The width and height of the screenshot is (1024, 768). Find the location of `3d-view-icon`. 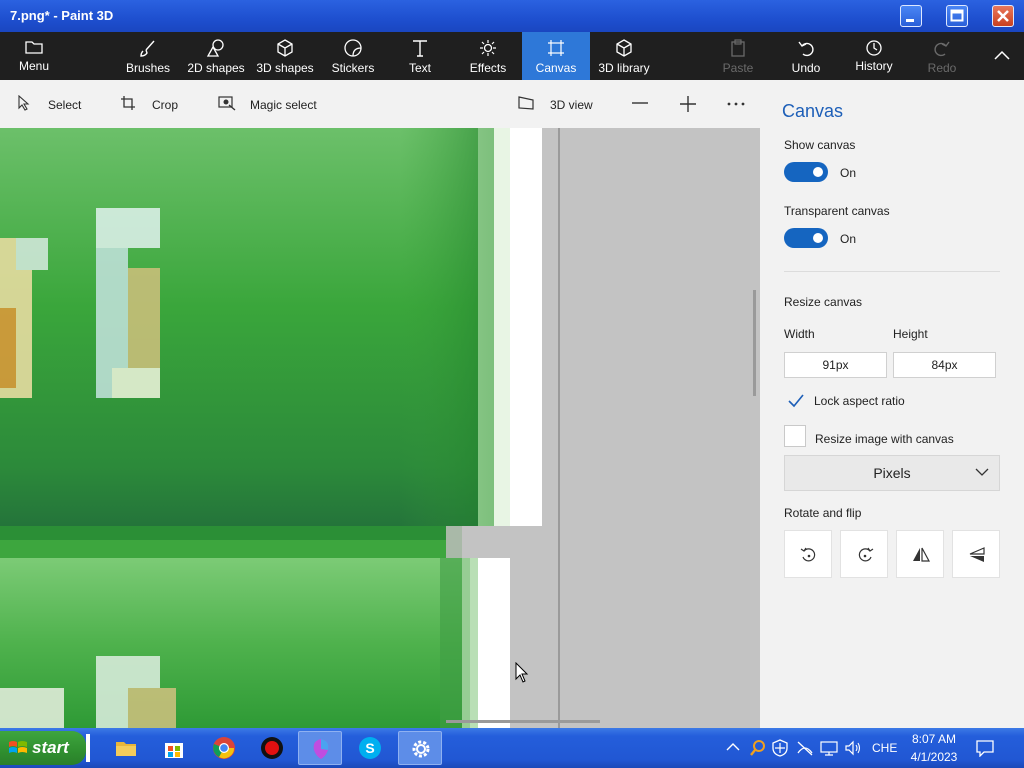

3d-view-icon is located at coordinates (526, 103).